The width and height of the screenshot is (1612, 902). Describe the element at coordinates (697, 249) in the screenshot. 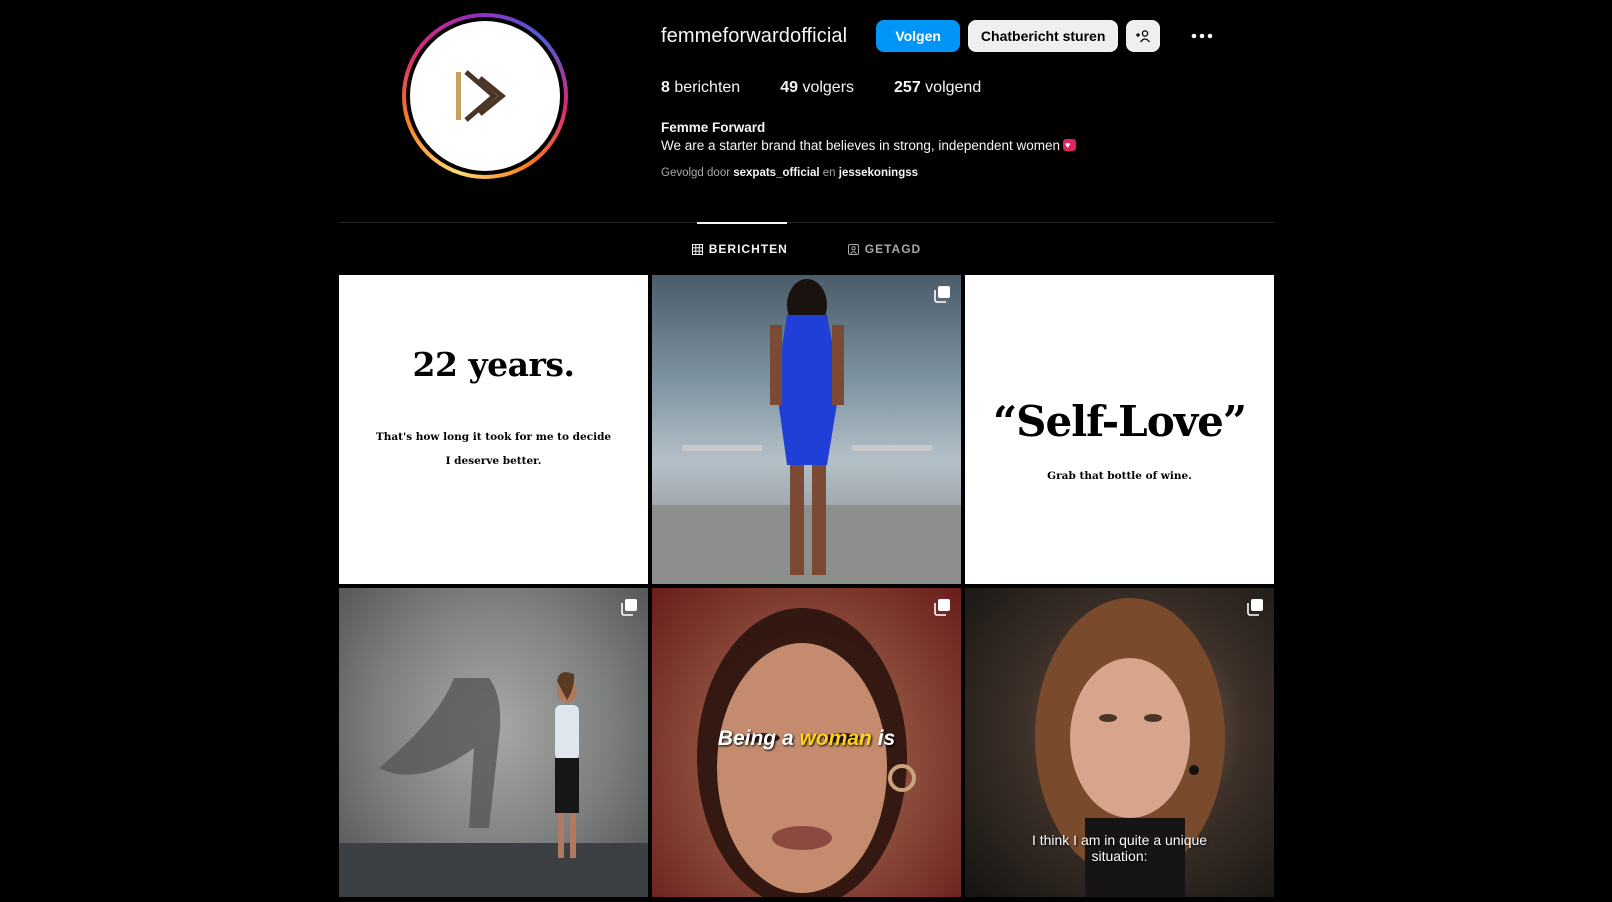

I see `grid-icon` at that location.